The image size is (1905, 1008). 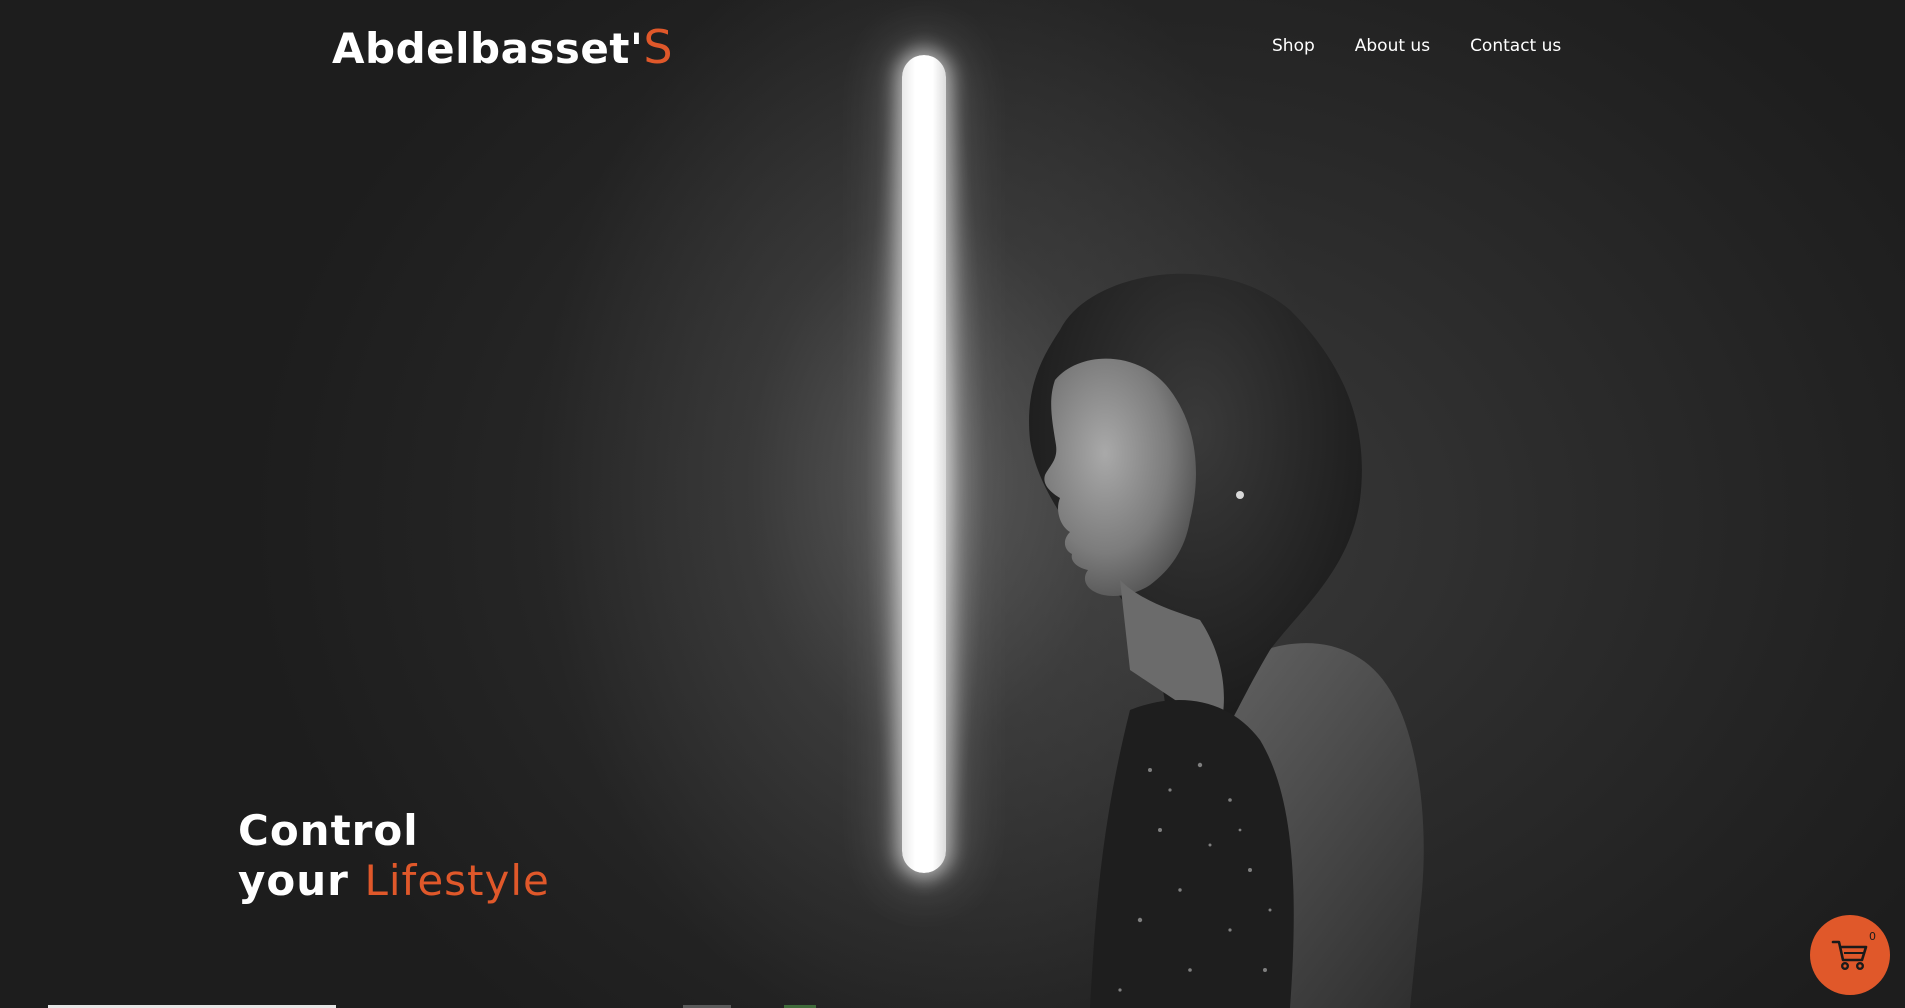 I want to click on hero-headline-line2: your Lifestyle, so click(x=394, y=881).